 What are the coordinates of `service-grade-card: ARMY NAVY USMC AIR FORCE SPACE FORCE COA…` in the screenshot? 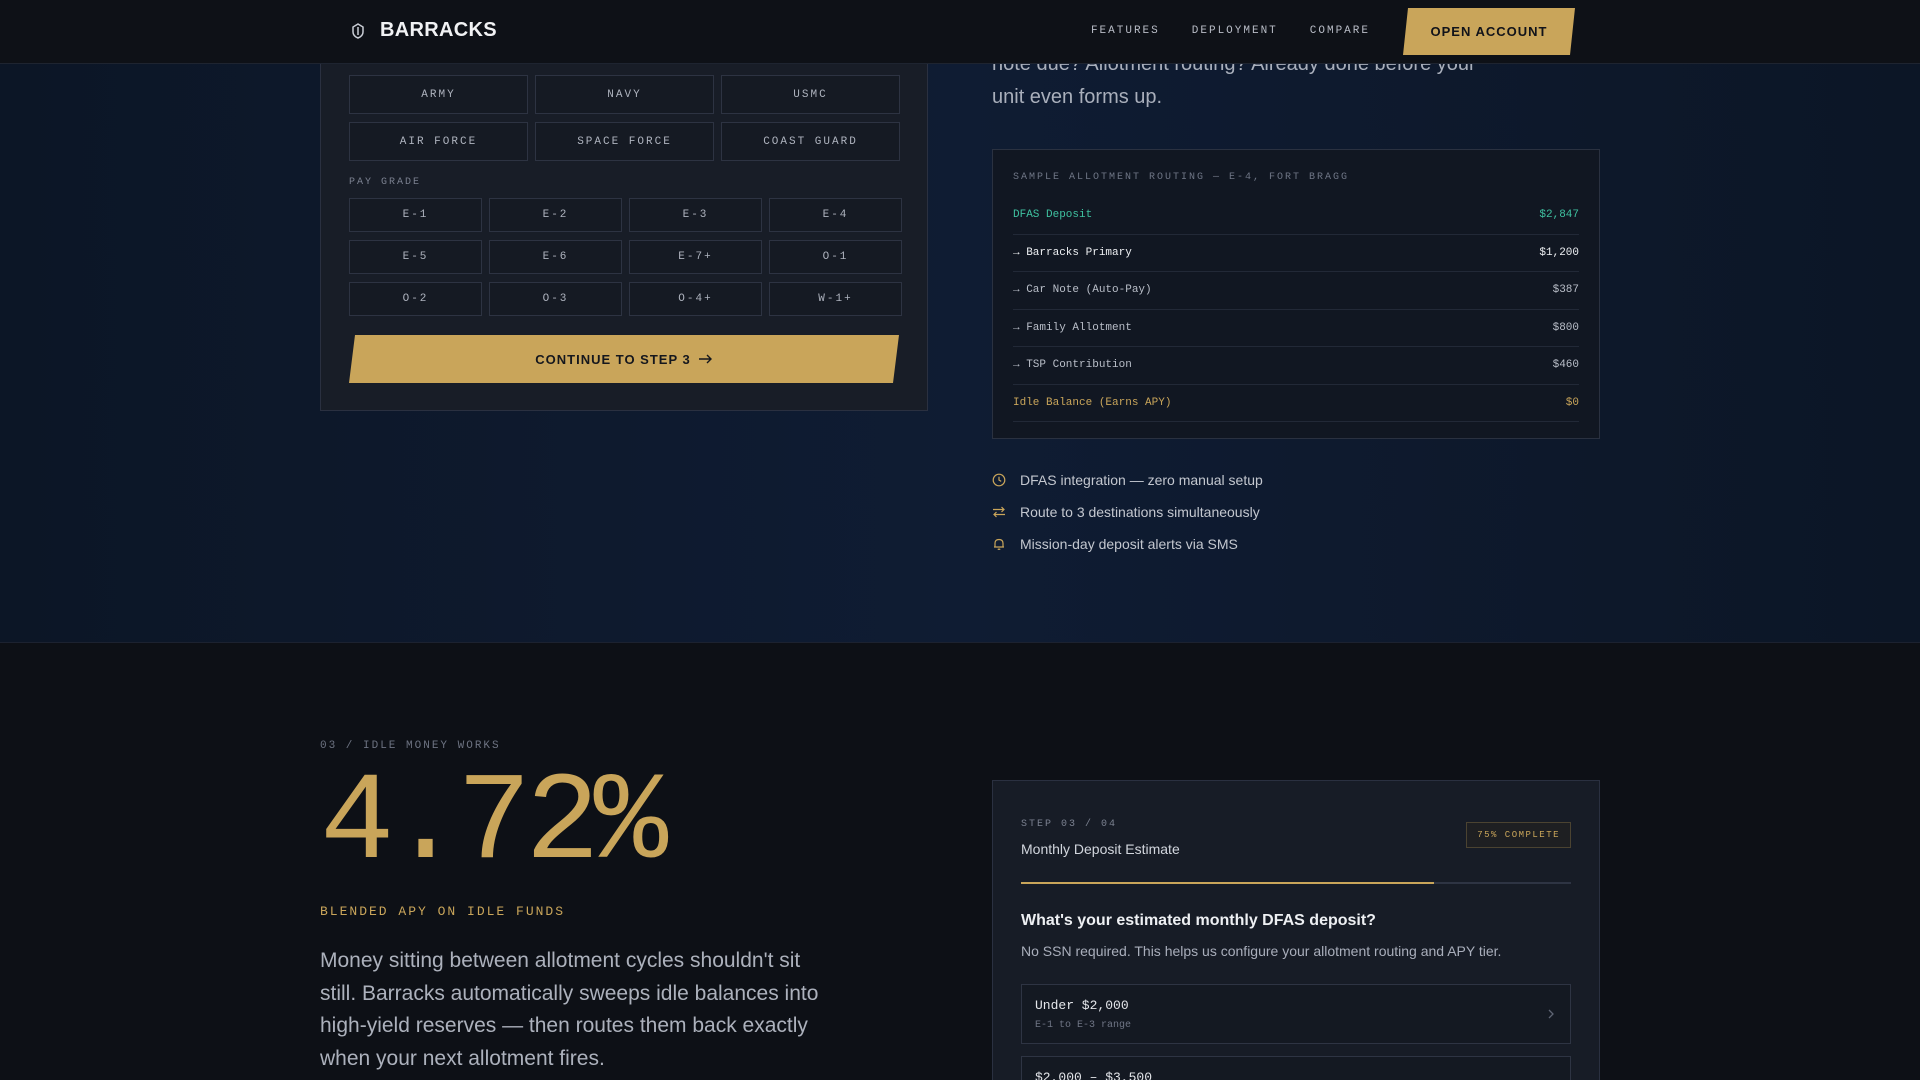 It's located at (624, 225).